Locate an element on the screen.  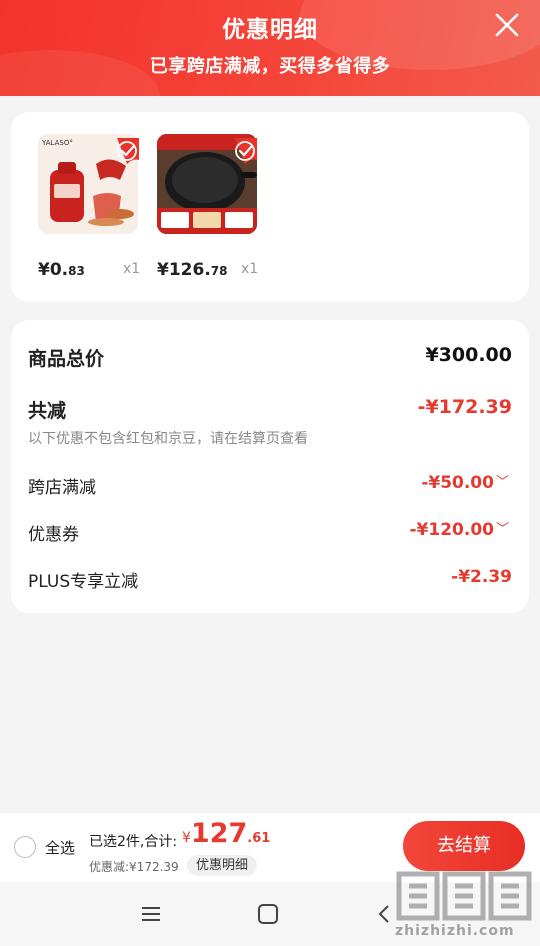
selected-total: ¥127.61 is located at coordinates (226, 833).